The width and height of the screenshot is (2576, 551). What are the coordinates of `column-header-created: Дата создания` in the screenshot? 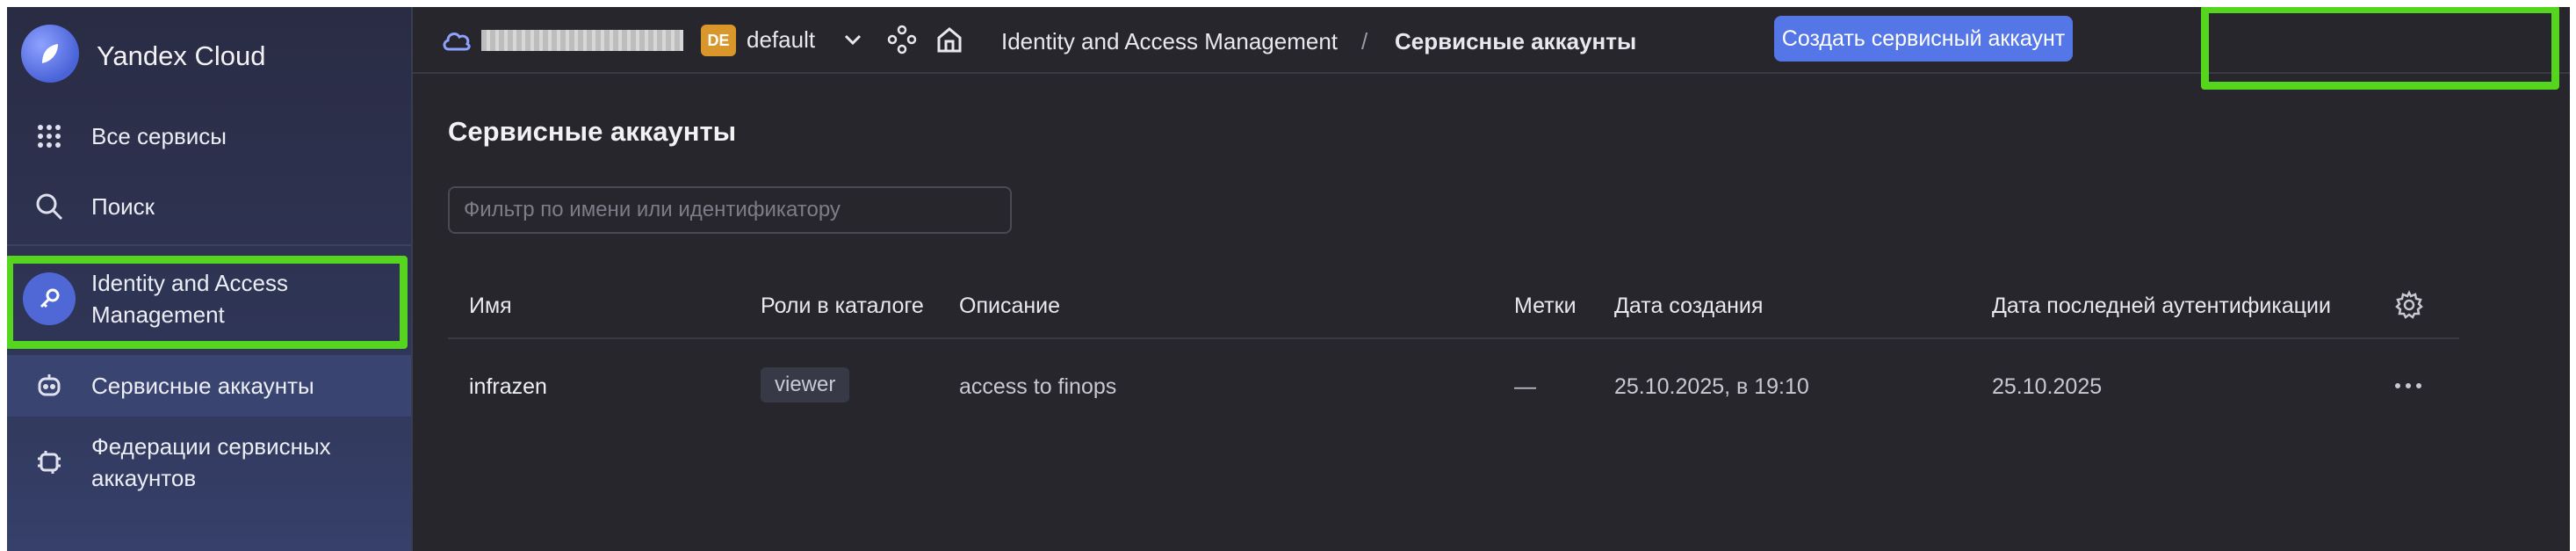 It's located at (1688, 306).